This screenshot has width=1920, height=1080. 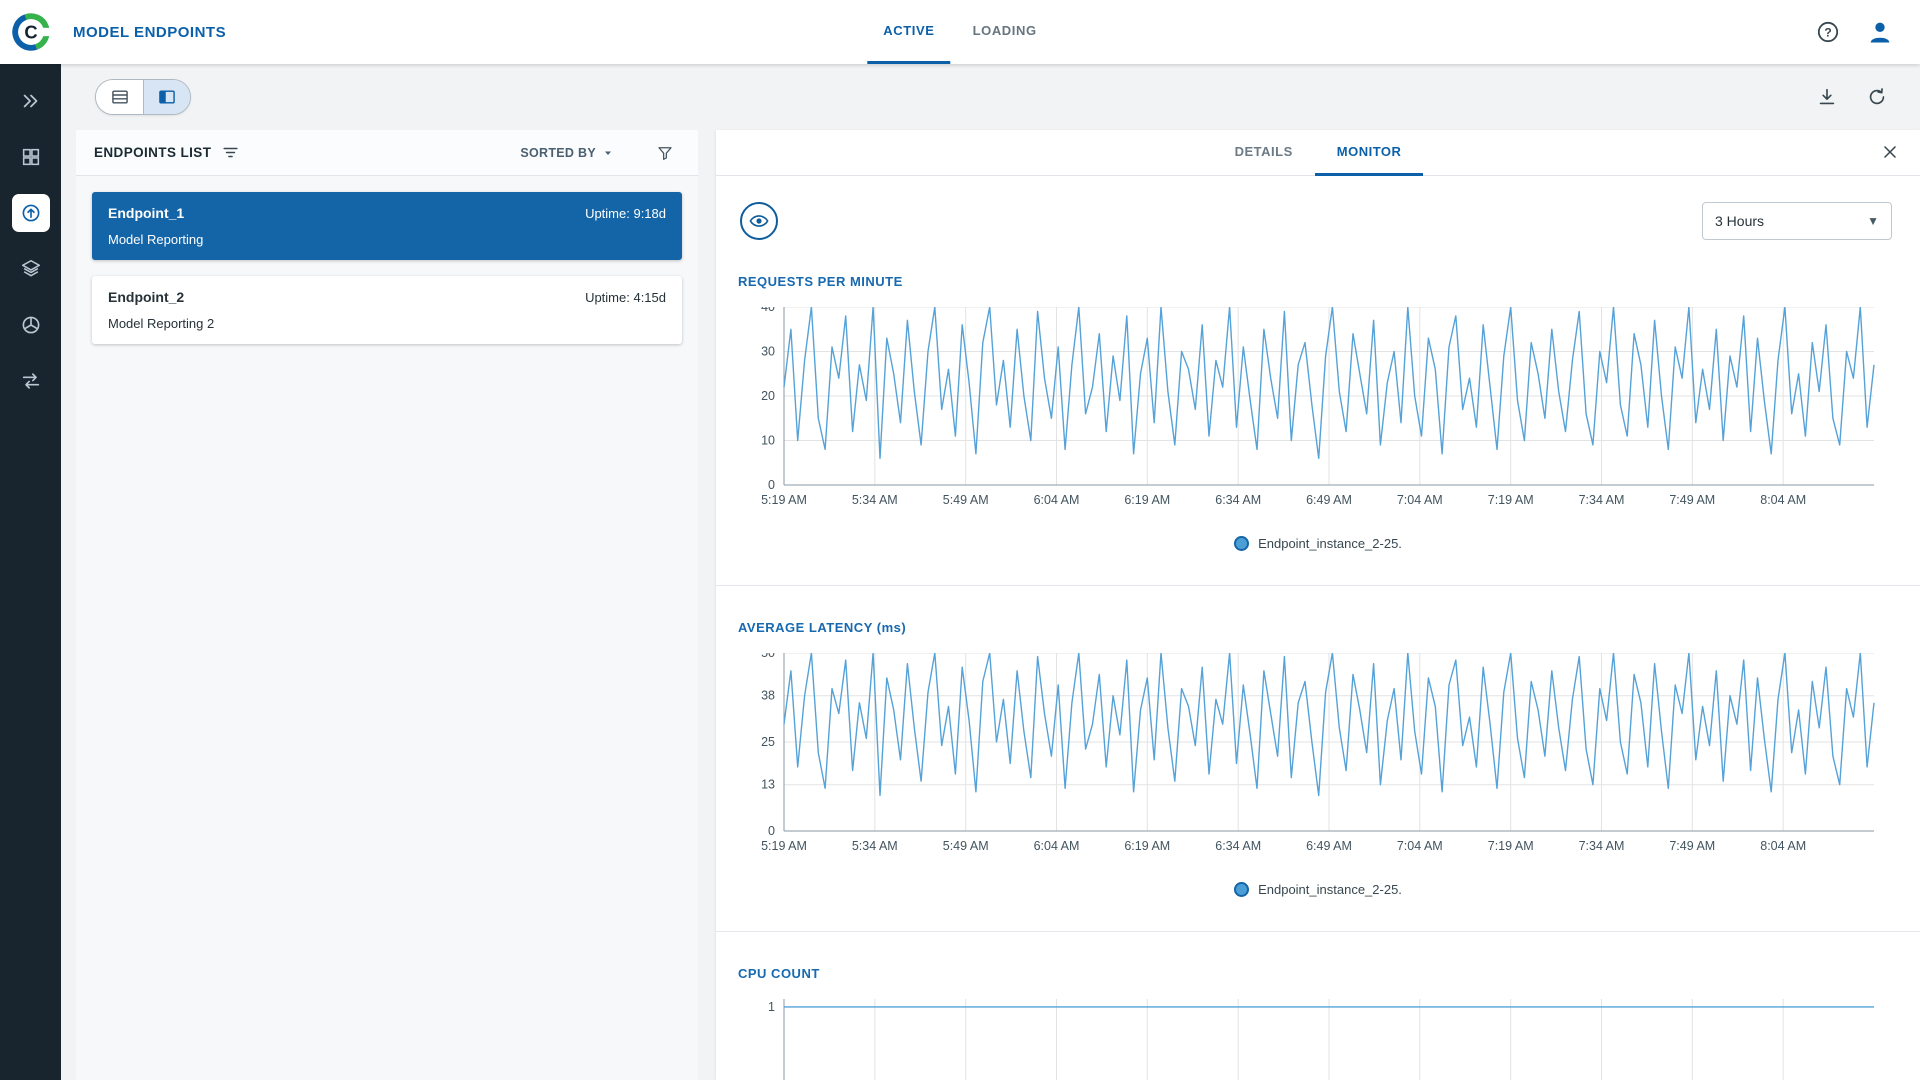 What do you see at coordinates (1692, 500) in the screenshot?
I see `svg-text: 7:49 AM` at bounding box center [1692, 500].